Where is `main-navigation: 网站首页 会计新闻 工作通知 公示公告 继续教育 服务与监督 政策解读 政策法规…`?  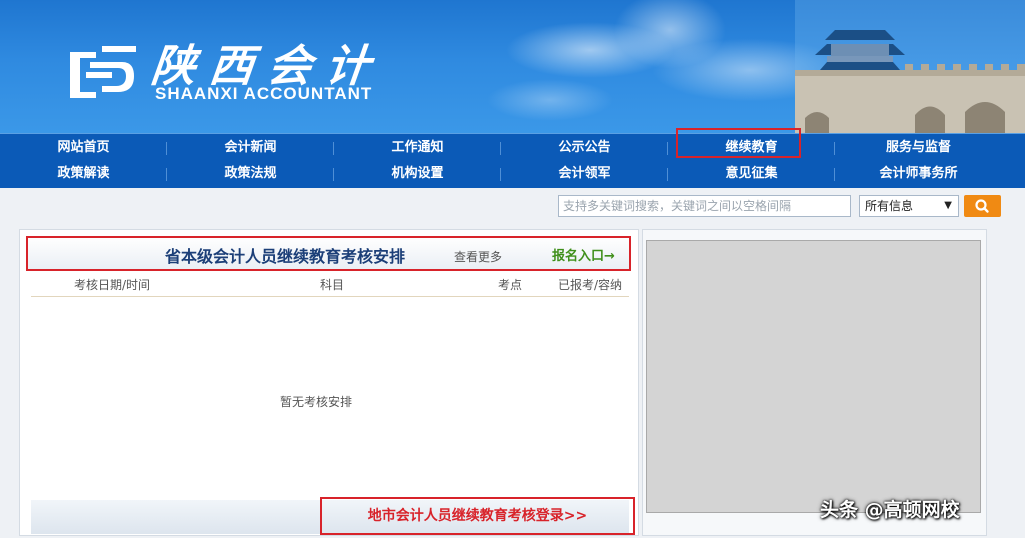 main-navigation: 网站首页 会计新闻 工作通知 公示公告 继续教育 服务与监督 政策解读 政策法规… is located at coordinates (512, 160).